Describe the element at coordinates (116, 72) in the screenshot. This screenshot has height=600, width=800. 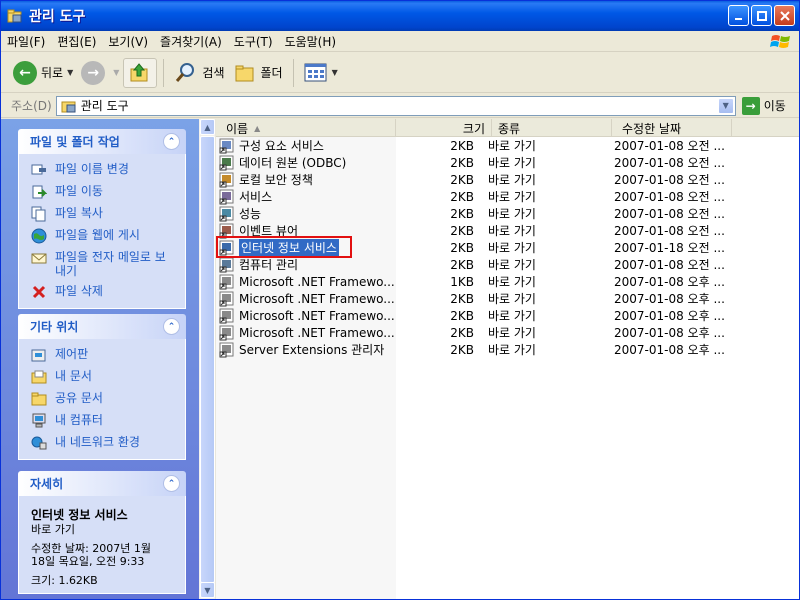
I see `forward-dropdown-icon: ▼` at that location.